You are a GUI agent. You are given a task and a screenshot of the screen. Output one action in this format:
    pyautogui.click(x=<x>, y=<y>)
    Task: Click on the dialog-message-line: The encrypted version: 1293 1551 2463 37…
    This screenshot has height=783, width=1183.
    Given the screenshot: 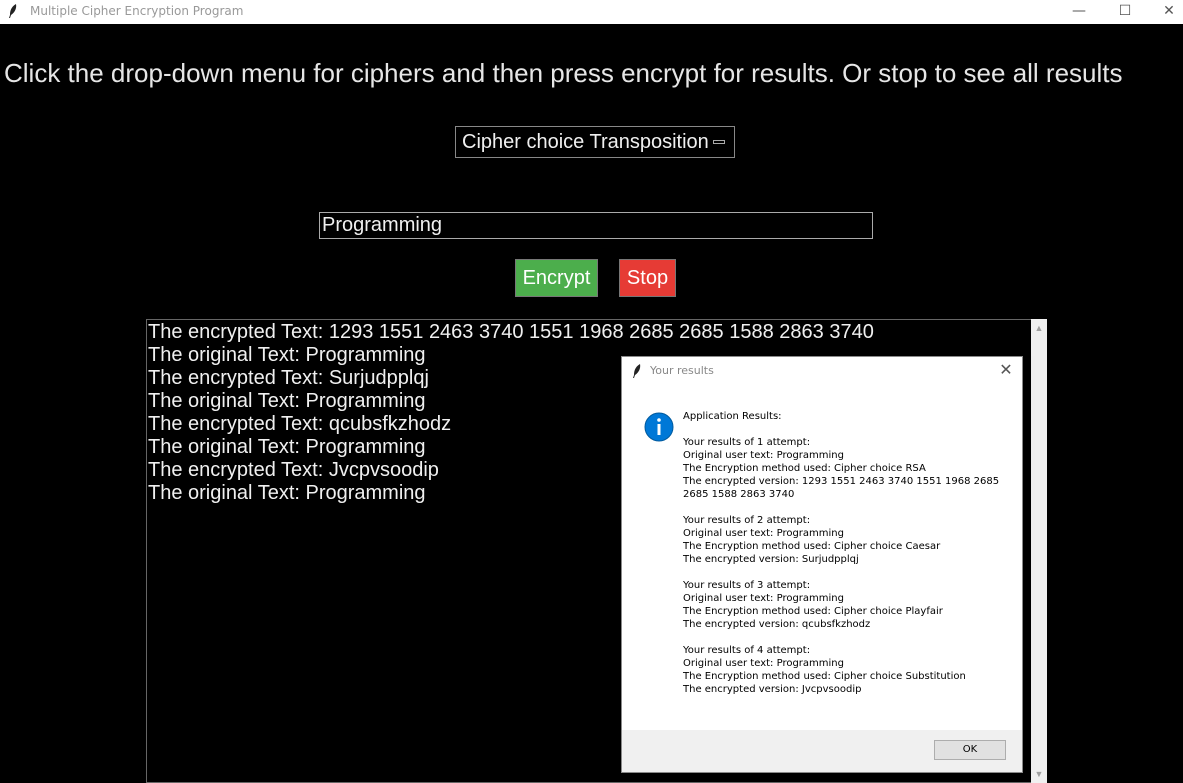 What is the action you would take?
    pyautogui.click(x=843, y=488)
    